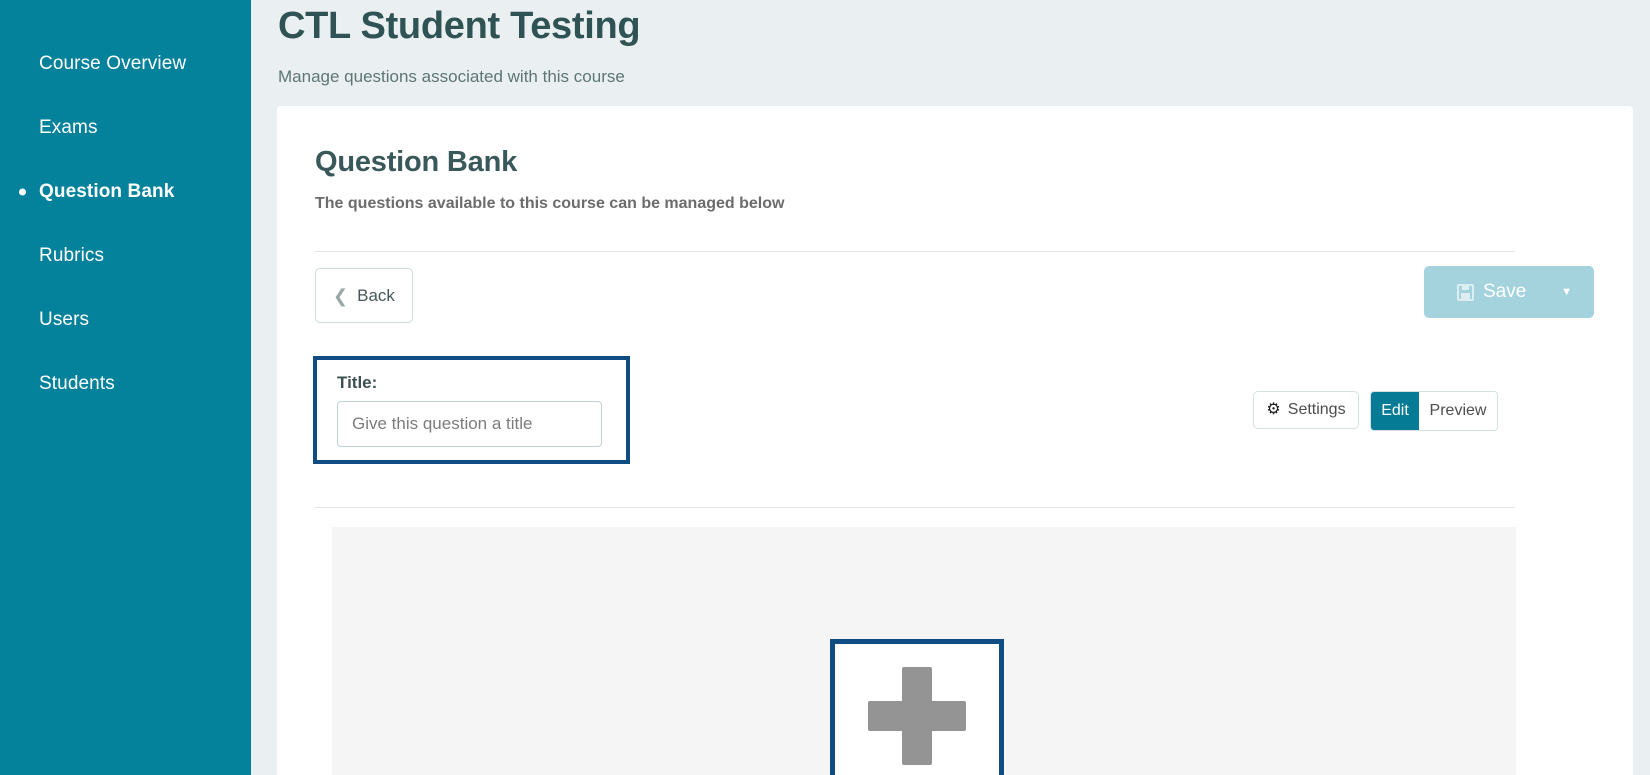 Image resolution: width=1650 pixels, height=775 pixels. What do you see at coordinates (113, 63) in the screenshot?
I see `sidebar-item-label: Course Overview` at bounding box center [113, 63].